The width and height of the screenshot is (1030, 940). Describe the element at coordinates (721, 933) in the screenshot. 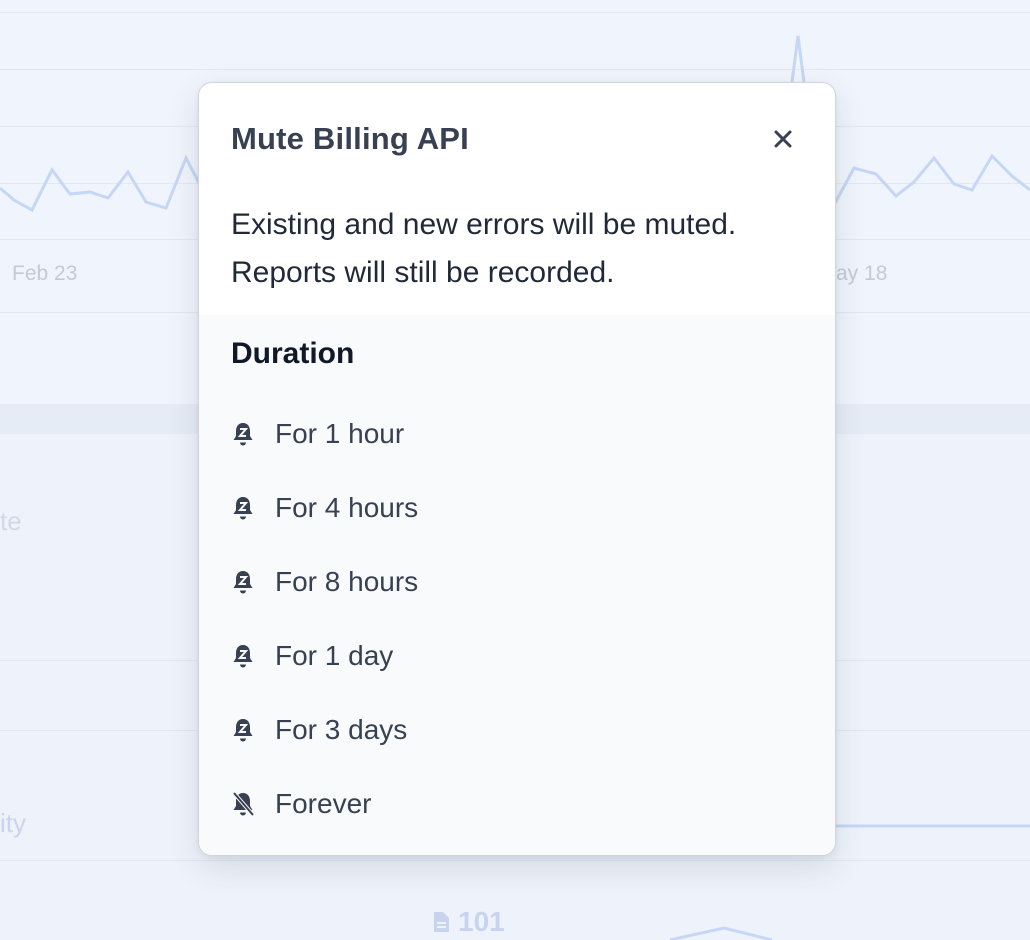

I see `sparkline-bottom` at that location.